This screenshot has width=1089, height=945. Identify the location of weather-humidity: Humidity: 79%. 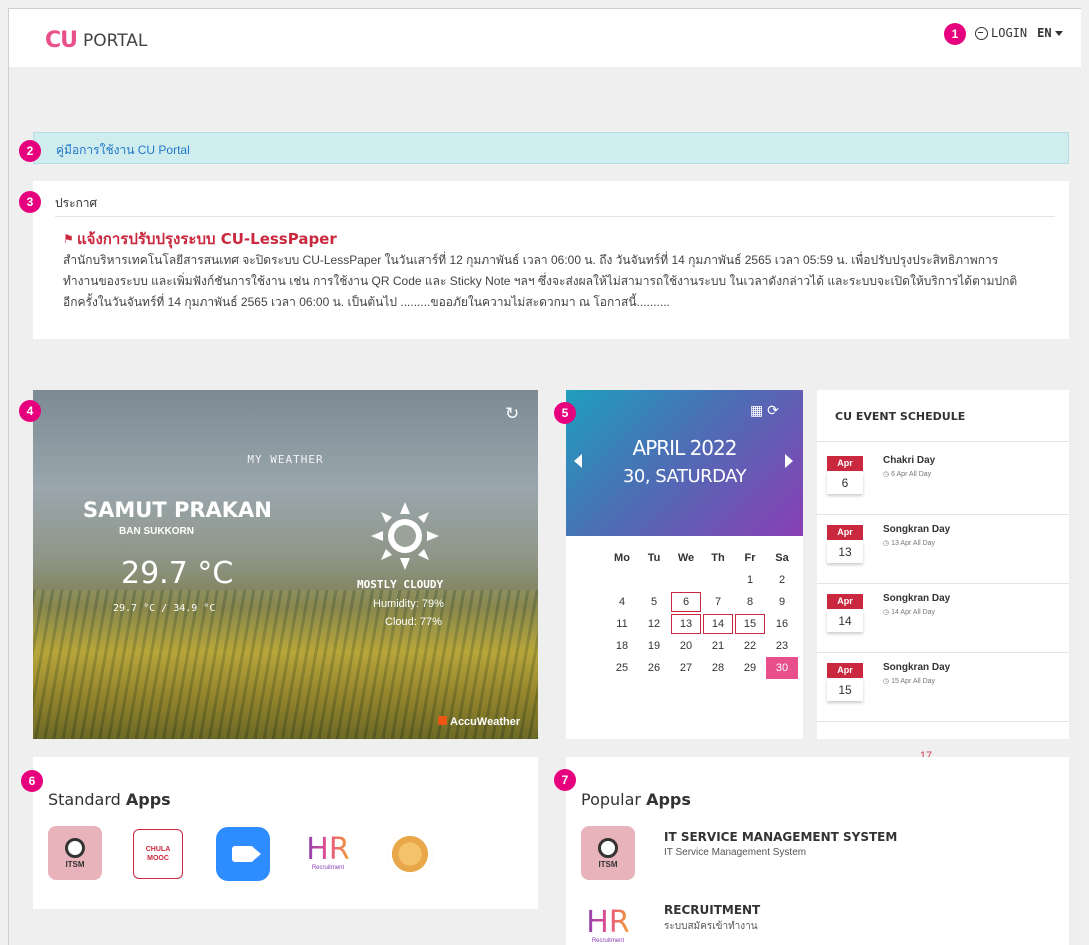
(408, 604).